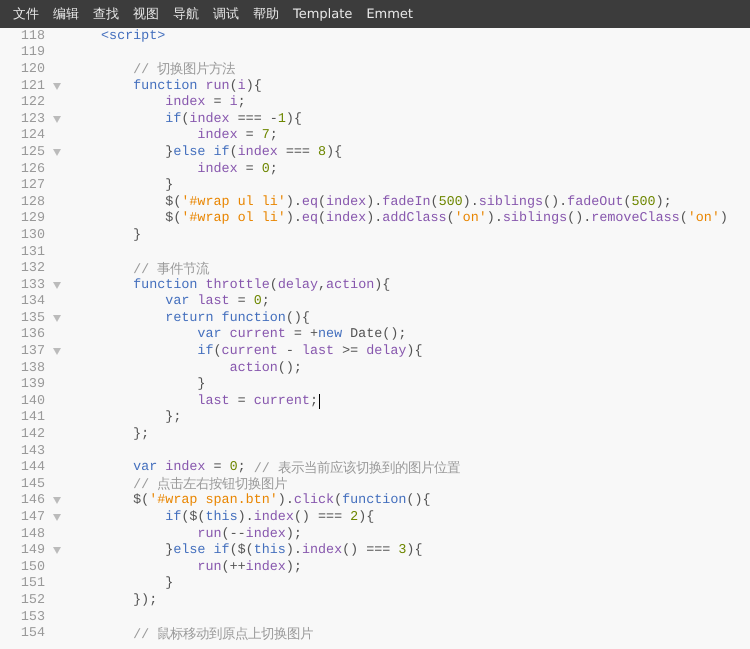 The image size is (750, 649). What do you see at coordinates (186, 14) in the screenshot?
I see `menu-item: 导航` at bounding box center [186, 14].